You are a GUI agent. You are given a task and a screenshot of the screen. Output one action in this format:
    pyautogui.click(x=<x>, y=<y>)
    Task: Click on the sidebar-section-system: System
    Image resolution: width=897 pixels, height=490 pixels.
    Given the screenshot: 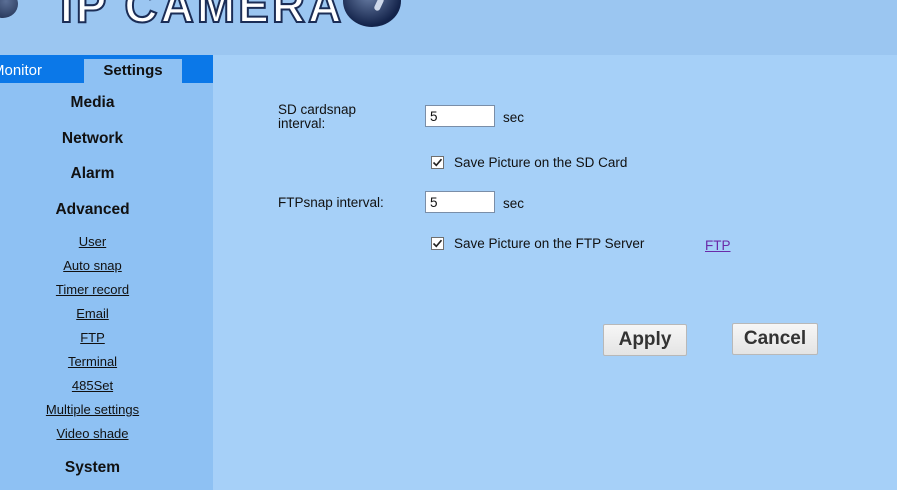 What is the action you would take?
    pyautogui.click(x=92, y=468)
    